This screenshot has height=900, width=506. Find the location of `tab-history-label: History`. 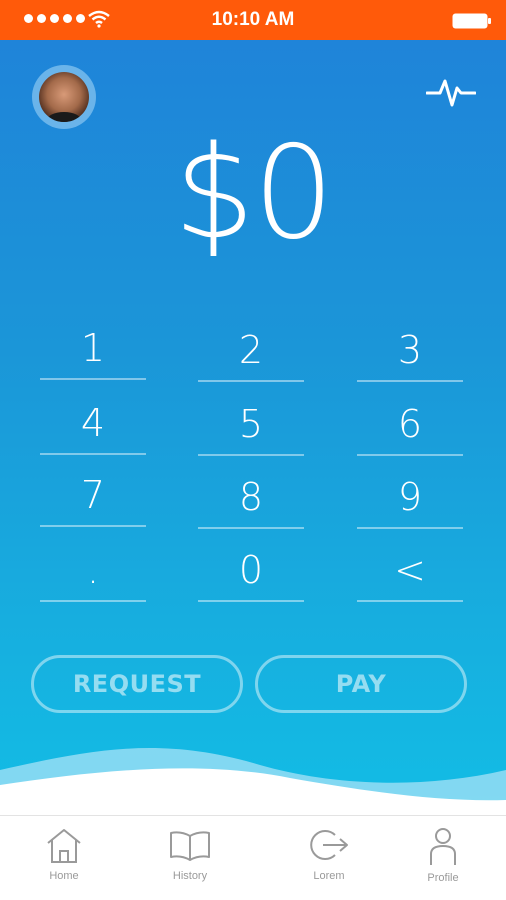

tab-history-label: History is located at coordinates (190, 876).